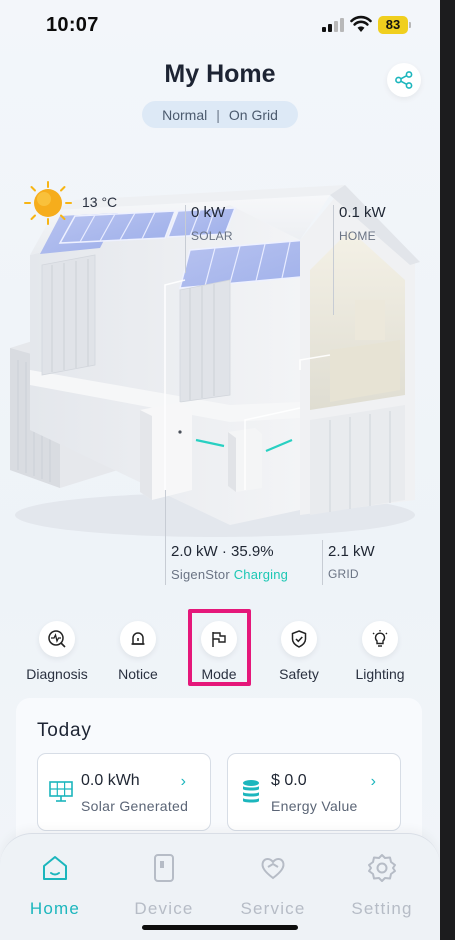 Image resolution: width=455 pixels, height=940 pixels. What do you see at coordinates (273, 908) in the screenshot?
I see `tab-label: Service` at bounding box center [273, 908].